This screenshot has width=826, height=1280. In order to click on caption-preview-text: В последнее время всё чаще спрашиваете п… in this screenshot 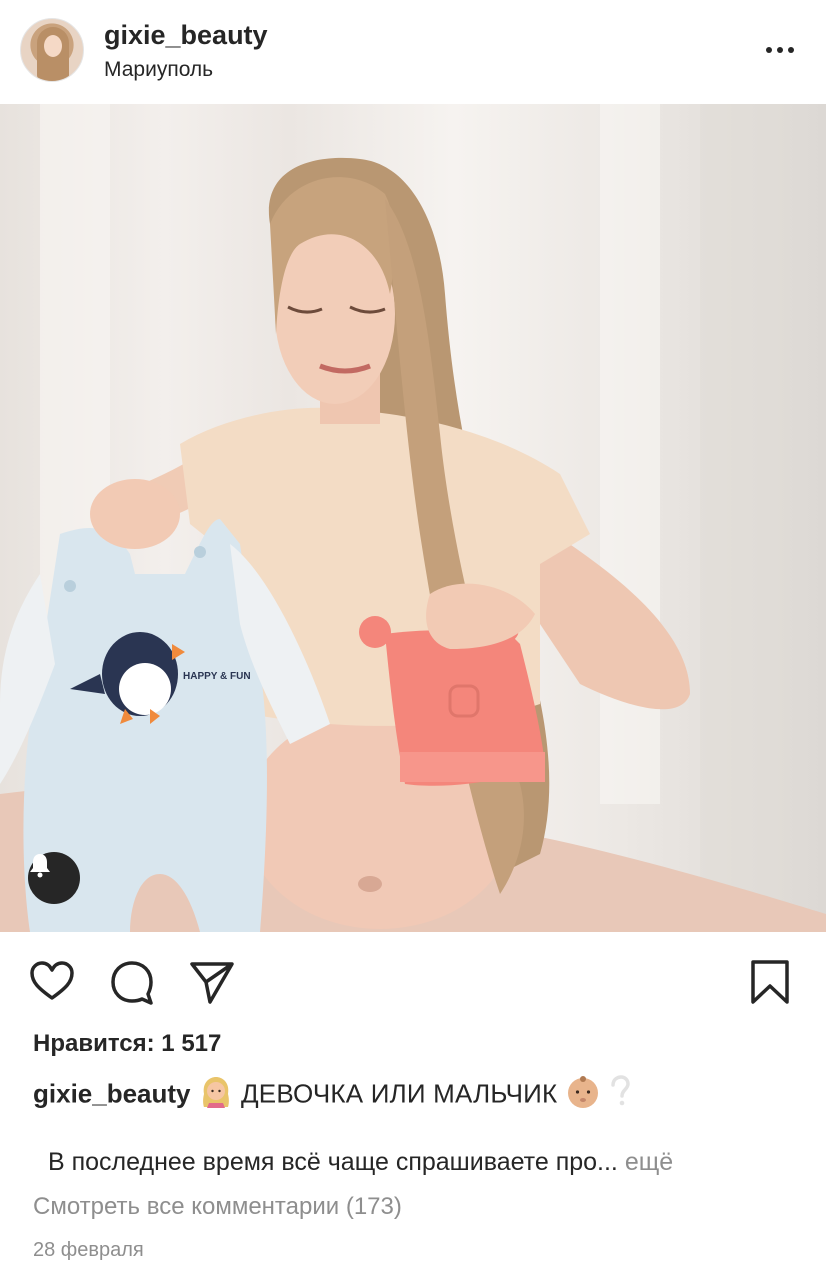, I will do `click(333, 1162)`.